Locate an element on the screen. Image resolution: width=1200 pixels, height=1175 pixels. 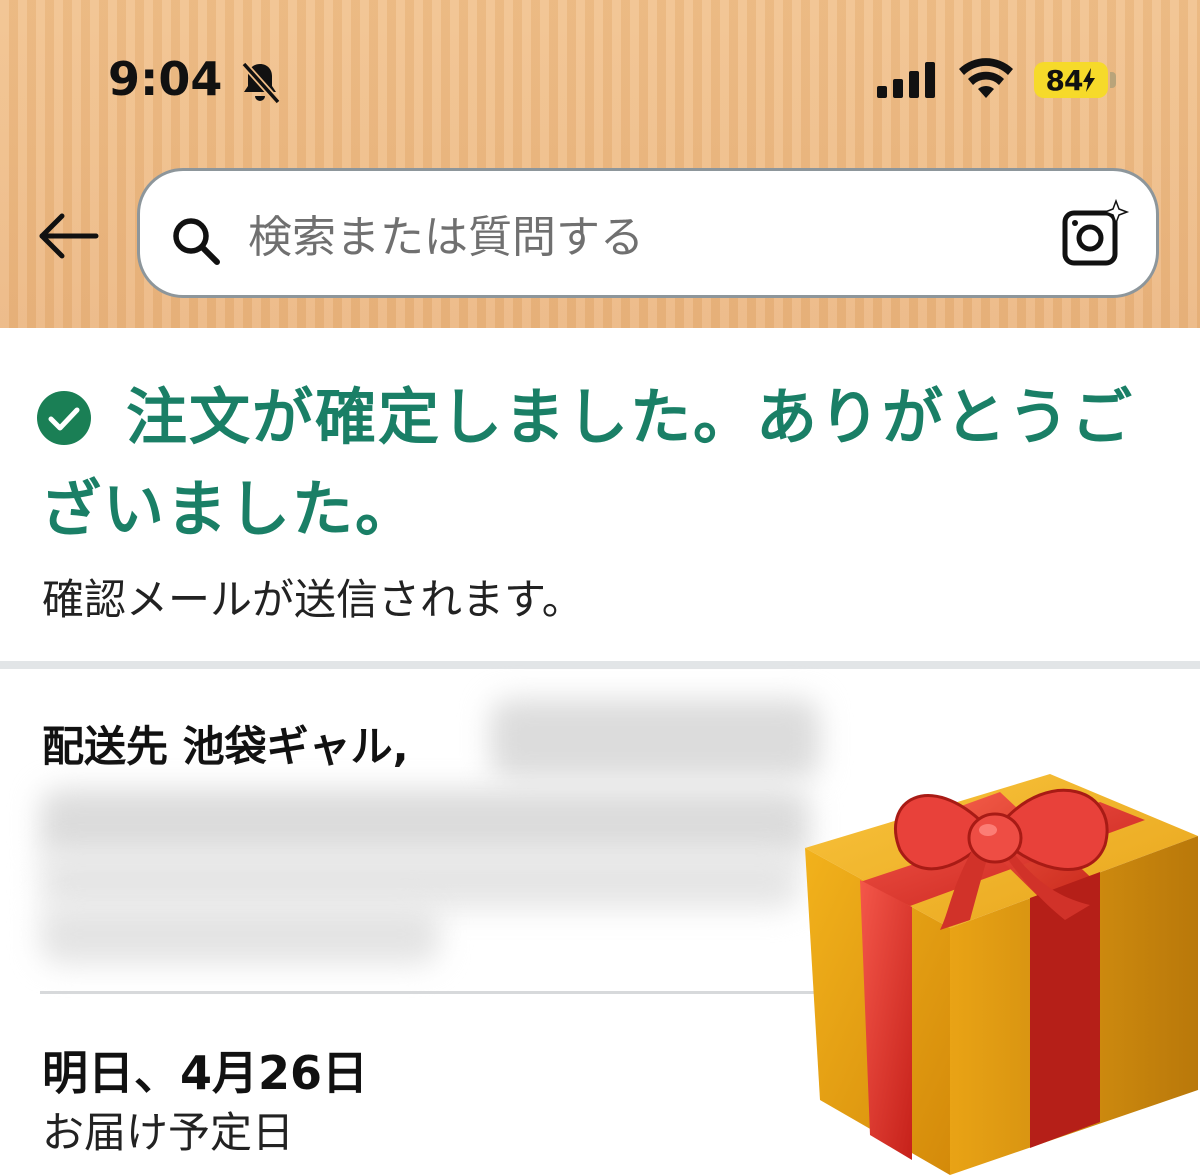
redacted-name is located at coordinates (655, 739).